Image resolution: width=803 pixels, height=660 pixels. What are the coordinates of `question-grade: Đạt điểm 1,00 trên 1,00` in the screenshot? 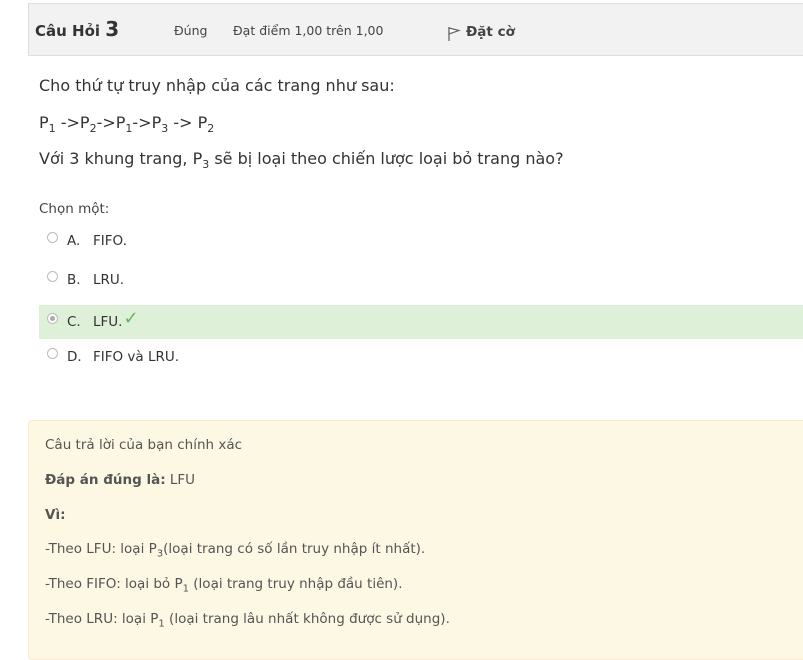 It's located at (308, 30).